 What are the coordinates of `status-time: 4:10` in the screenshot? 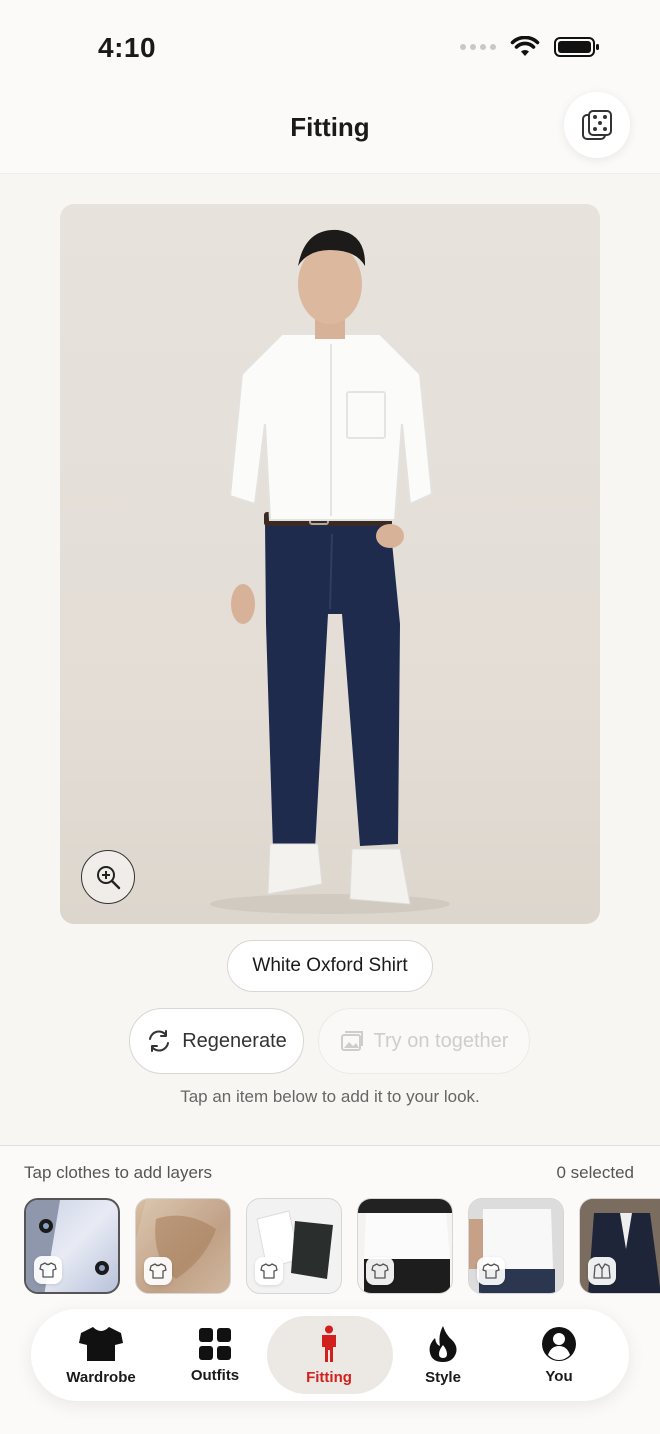 It's located at (127, 47).